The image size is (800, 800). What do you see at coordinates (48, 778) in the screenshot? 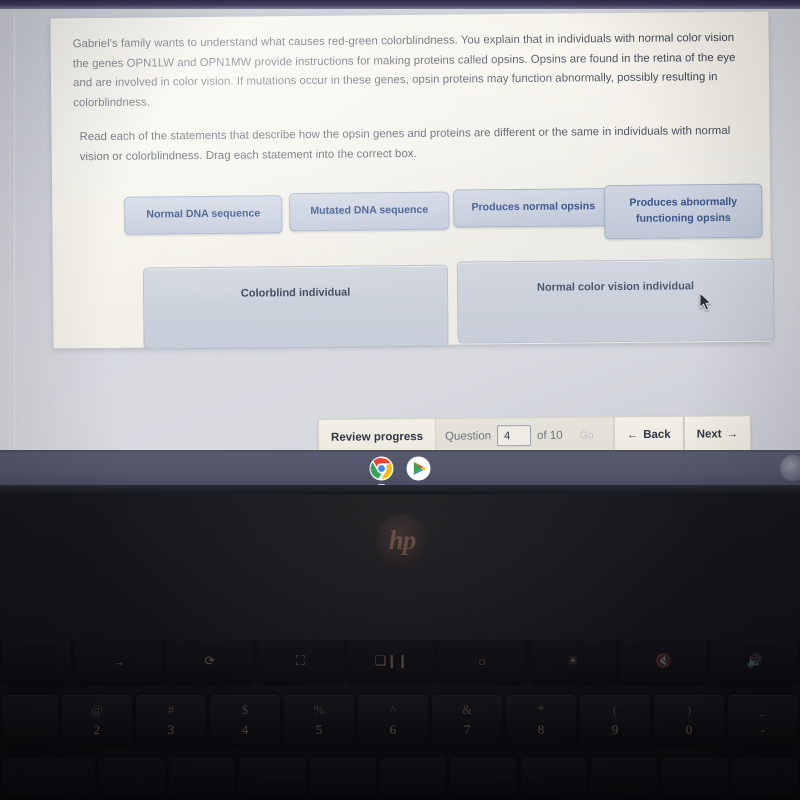
I see `key-tab` at bounding box center [48, 778].